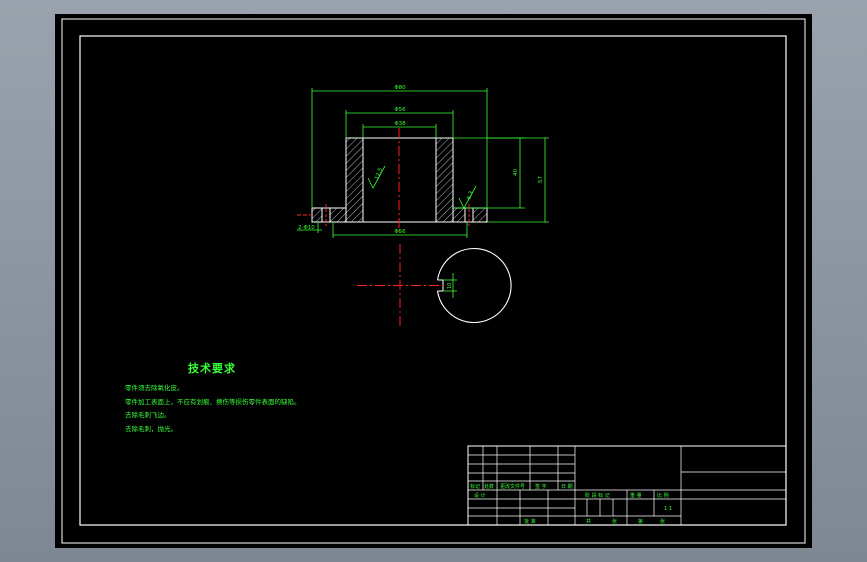 Image resolution: width=867 pixels, height=562 pixels. Describe the element at coordinates (400, 232) in the screenshot. I see `dim-base-diameter: Φ56` at that location.